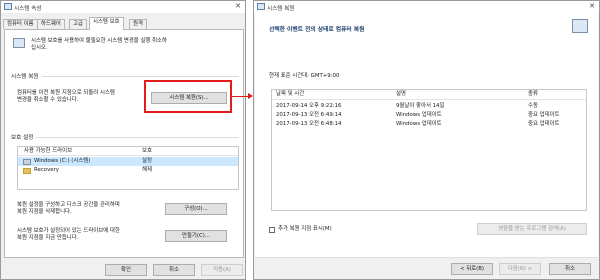  What do you see at coordinates (222, 270) in the screenshot?
I see `apply-button: 적용(A)` at bounding box center [222, 270].